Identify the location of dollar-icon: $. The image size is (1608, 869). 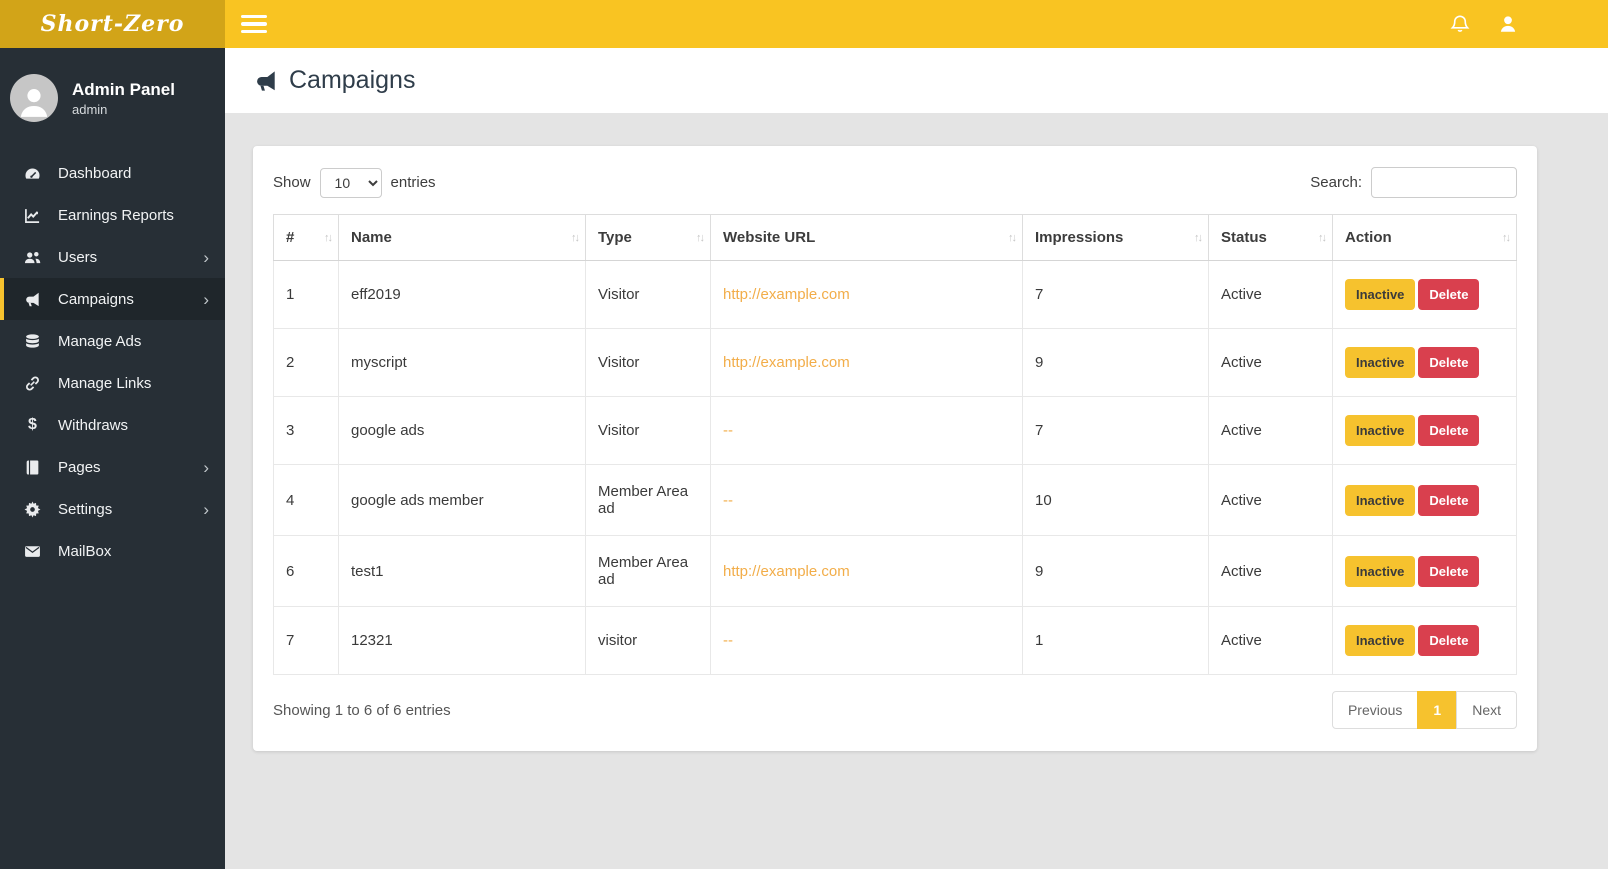
(32, 424).